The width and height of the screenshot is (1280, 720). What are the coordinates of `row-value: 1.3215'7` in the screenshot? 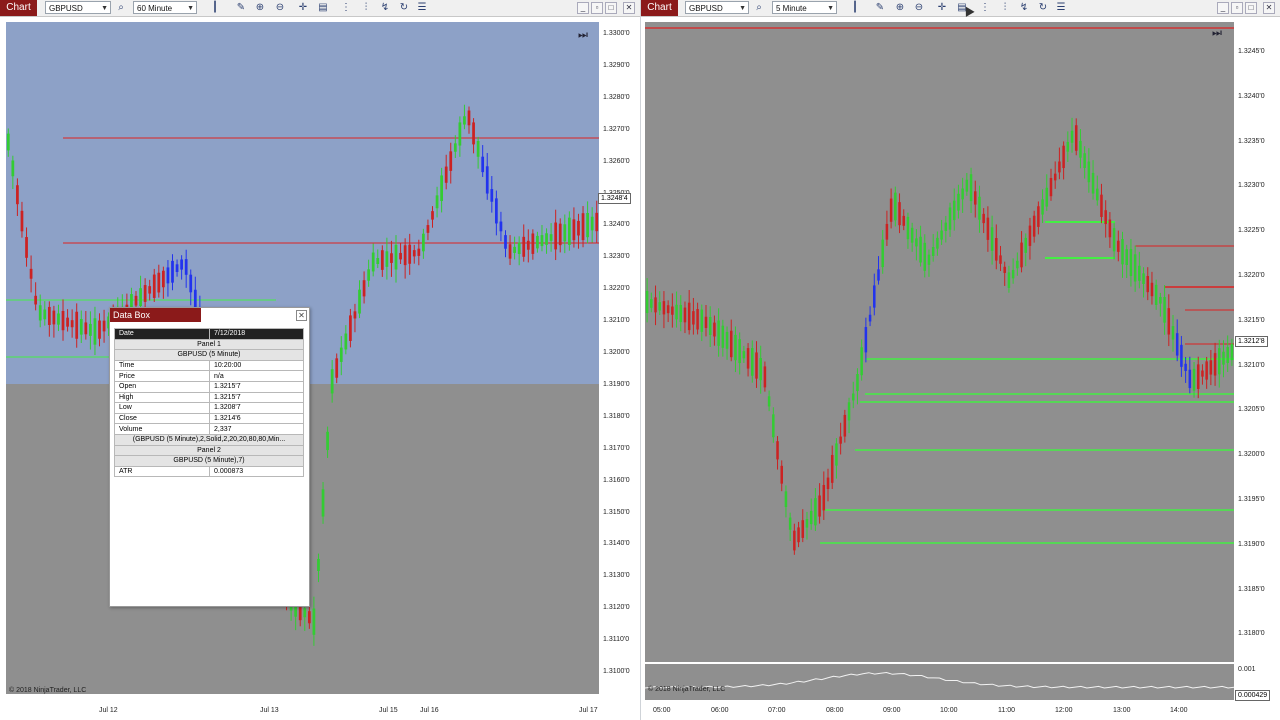 It's located at (256, 386).